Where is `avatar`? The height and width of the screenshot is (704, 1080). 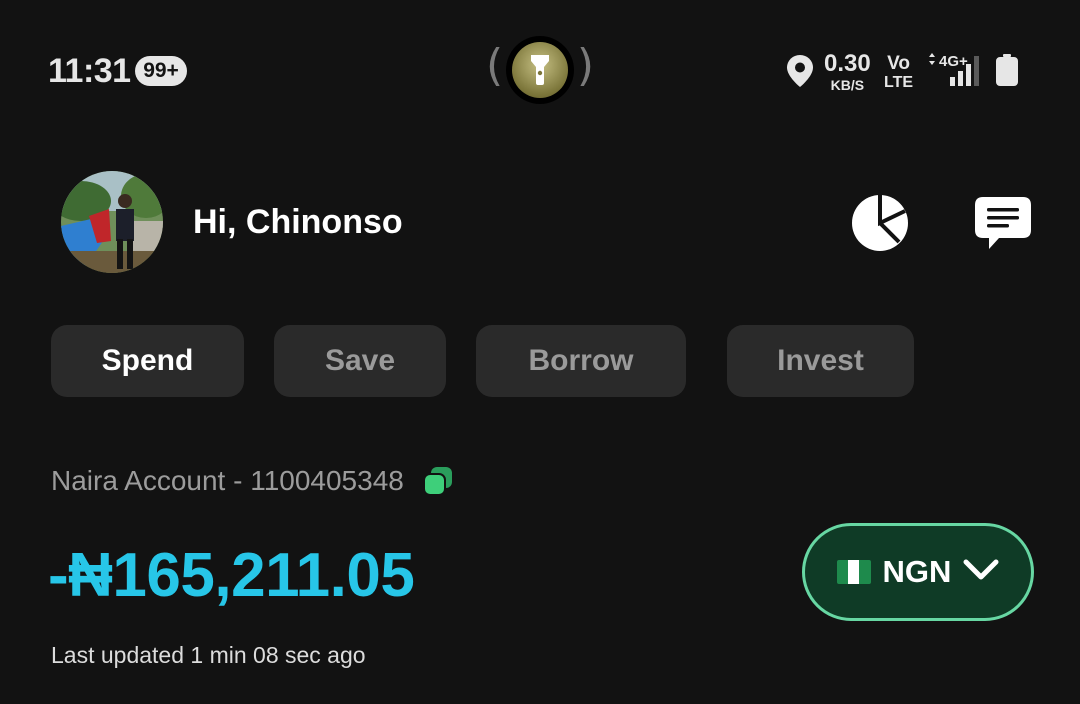
avatar is located at coordinates (112, 222).